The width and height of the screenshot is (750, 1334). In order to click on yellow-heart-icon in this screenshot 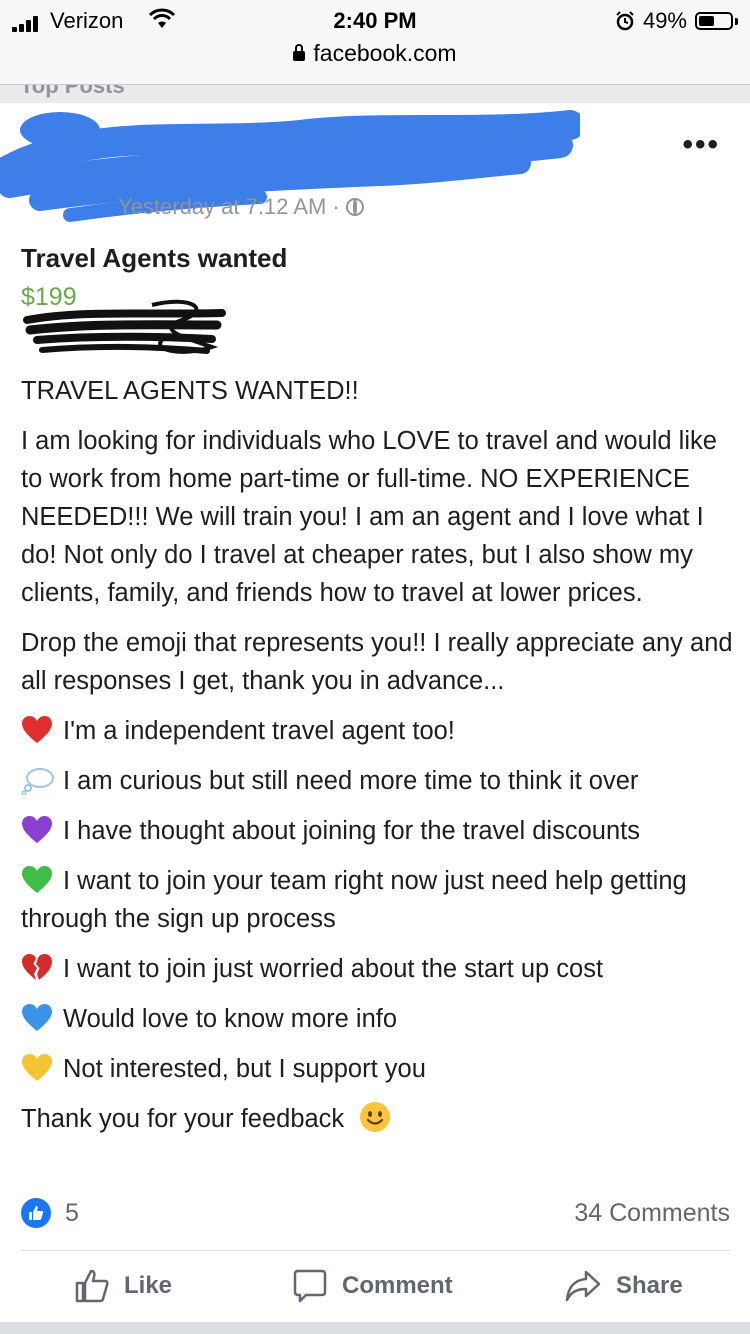, I will do `click(37, 1068)`.